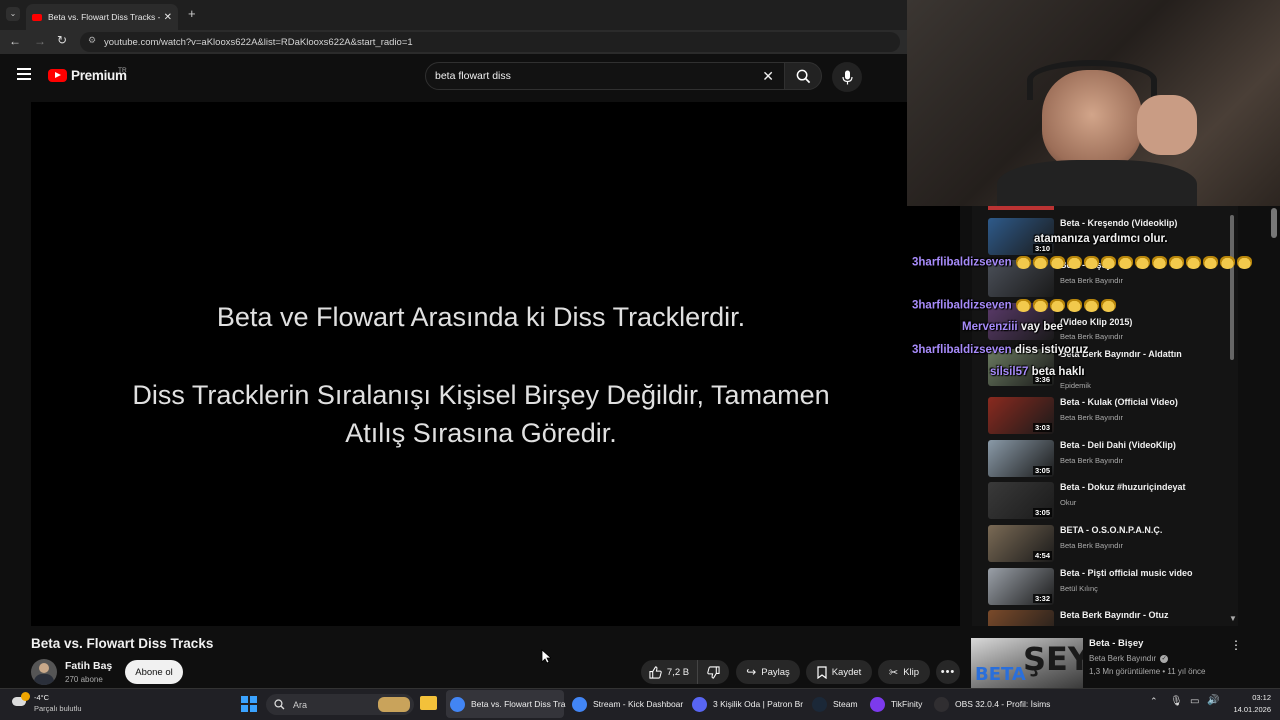 This screenshot has width=1280, height=720. Describe the element at coordinates (1236, 645) in the screenshot. I see `suggestion-menu-icon: ⋮` at that location.